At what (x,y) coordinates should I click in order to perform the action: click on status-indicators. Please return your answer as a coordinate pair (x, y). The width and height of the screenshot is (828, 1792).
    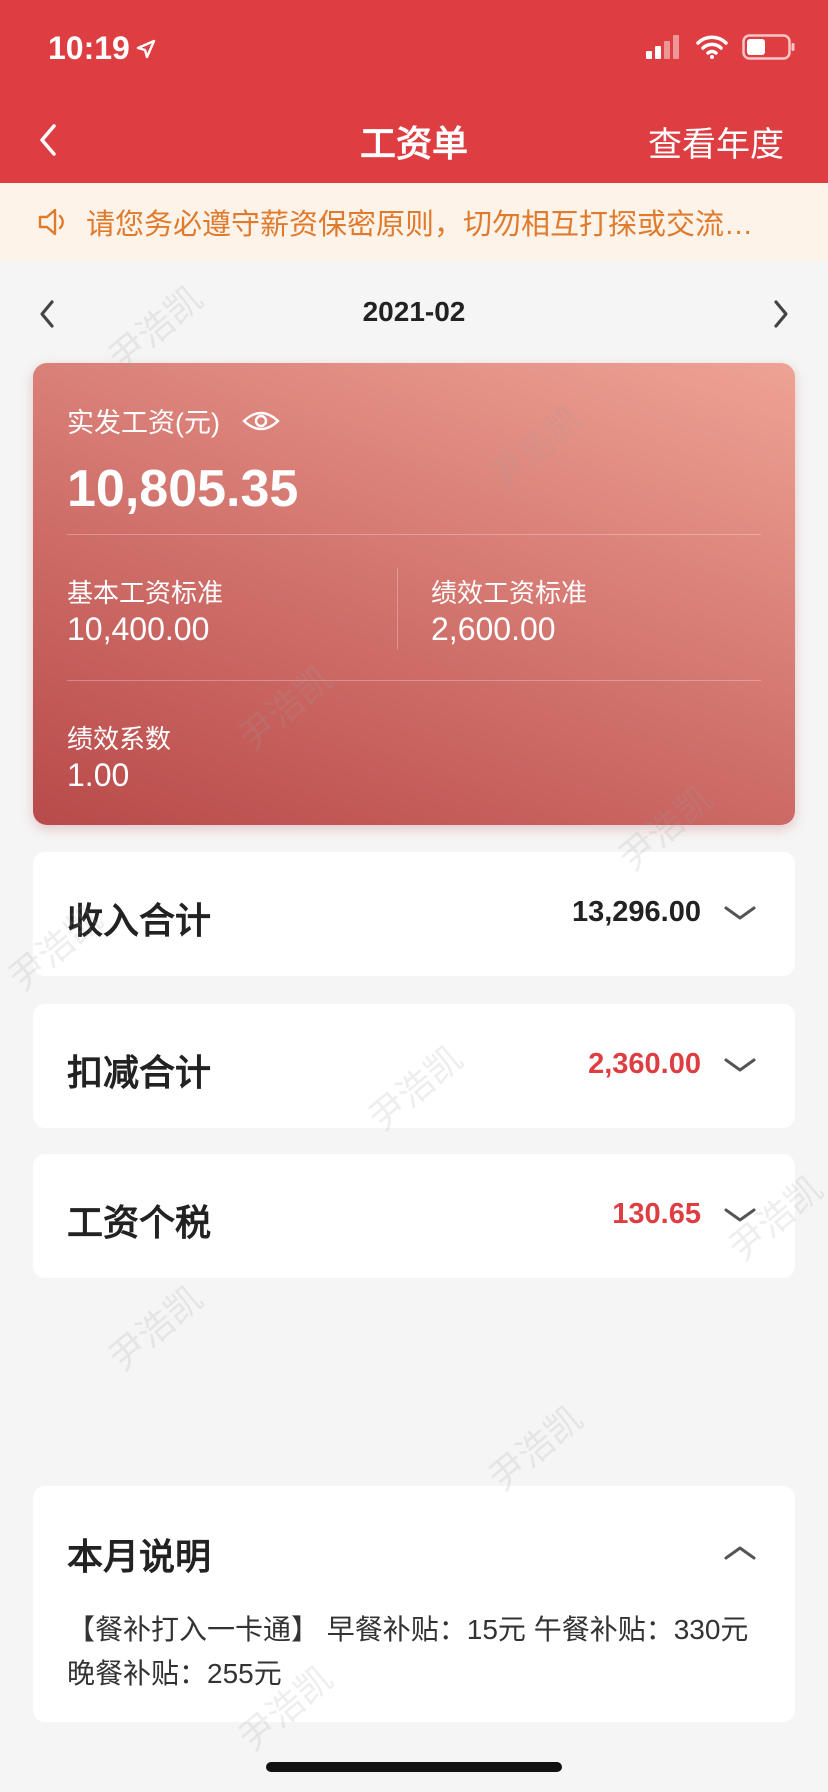
    Looking at the image, I should click on (721, 47).